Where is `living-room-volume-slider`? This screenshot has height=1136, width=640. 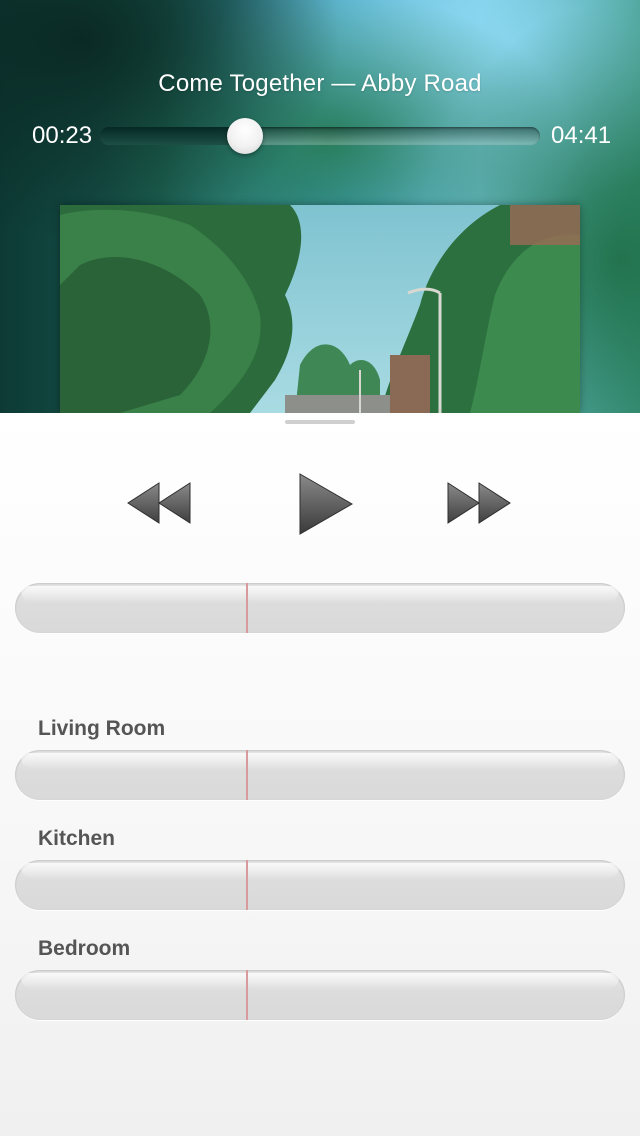 living-room-volume-slider is located at coordinates (320, 775).